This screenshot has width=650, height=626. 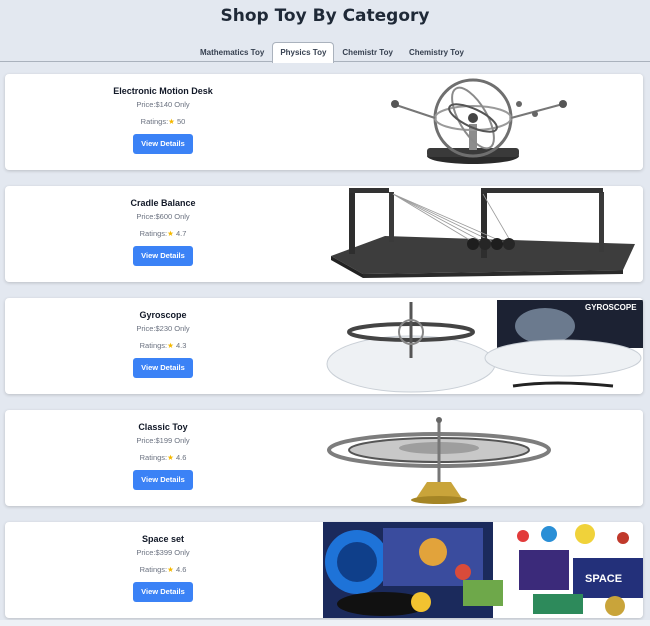 What do you see at coordinates (603, 579) in the screenshot?
I see `box-title-text: SPACE` at bounding box center [603, 579].